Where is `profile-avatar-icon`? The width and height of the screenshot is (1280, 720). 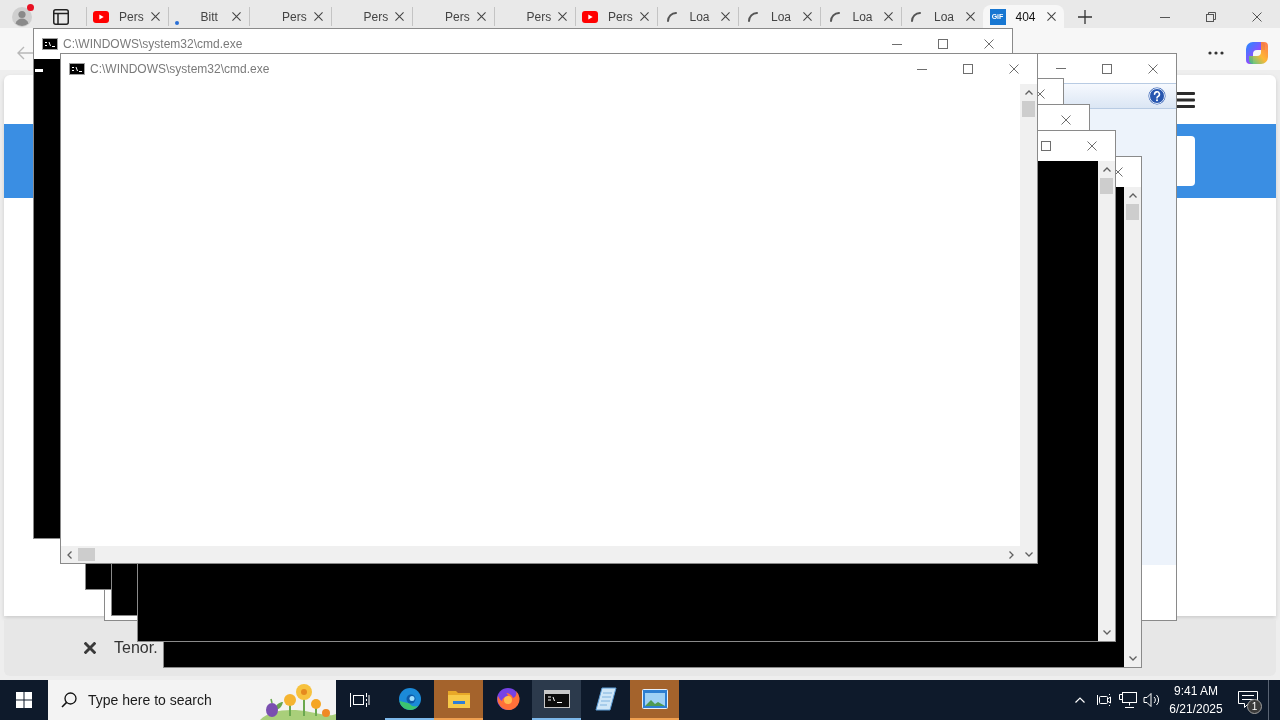 profile-avatar-icon is located at coordinates (22, 17).